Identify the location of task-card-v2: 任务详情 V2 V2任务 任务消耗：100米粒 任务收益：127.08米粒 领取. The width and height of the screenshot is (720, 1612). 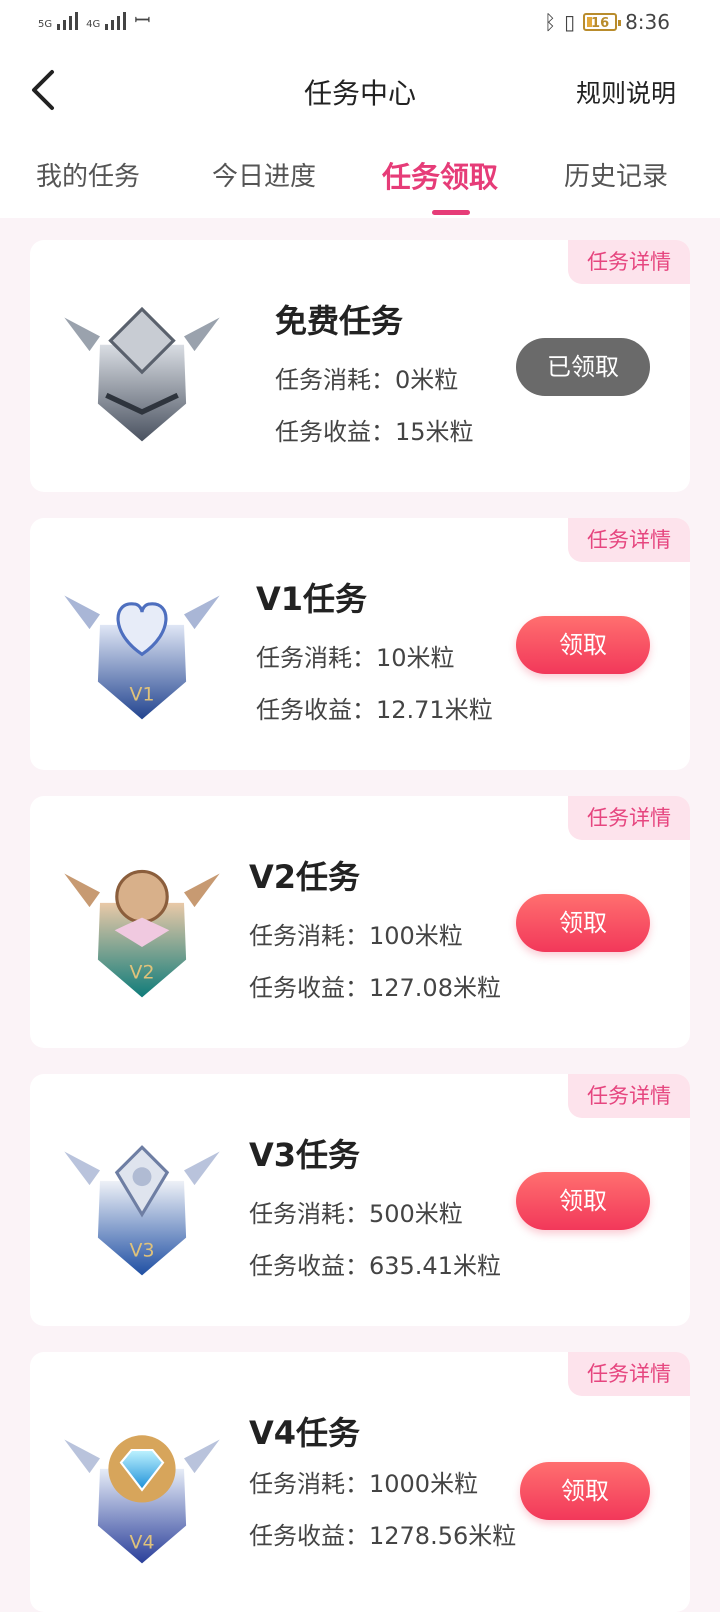
(360, 922).